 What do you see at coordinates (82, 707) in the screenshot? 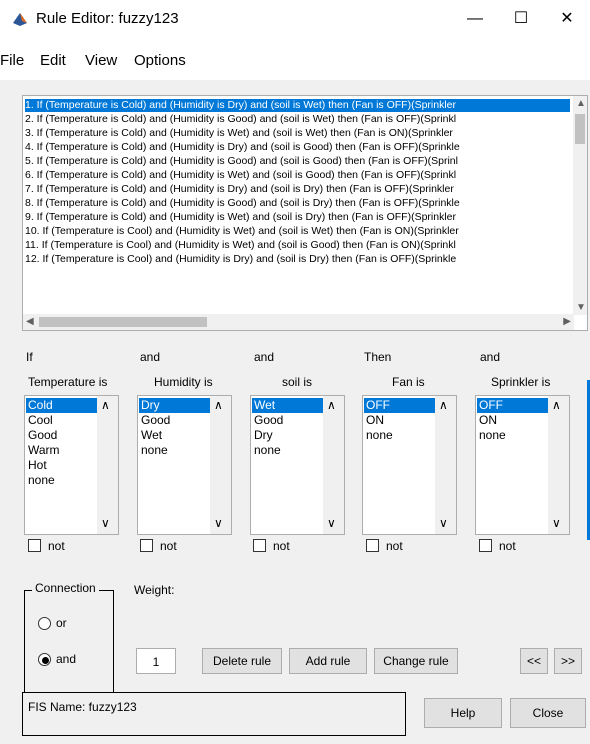
I see `fis-name-status: FIS Name: fuzzy123` at bounding box center [82, 707].